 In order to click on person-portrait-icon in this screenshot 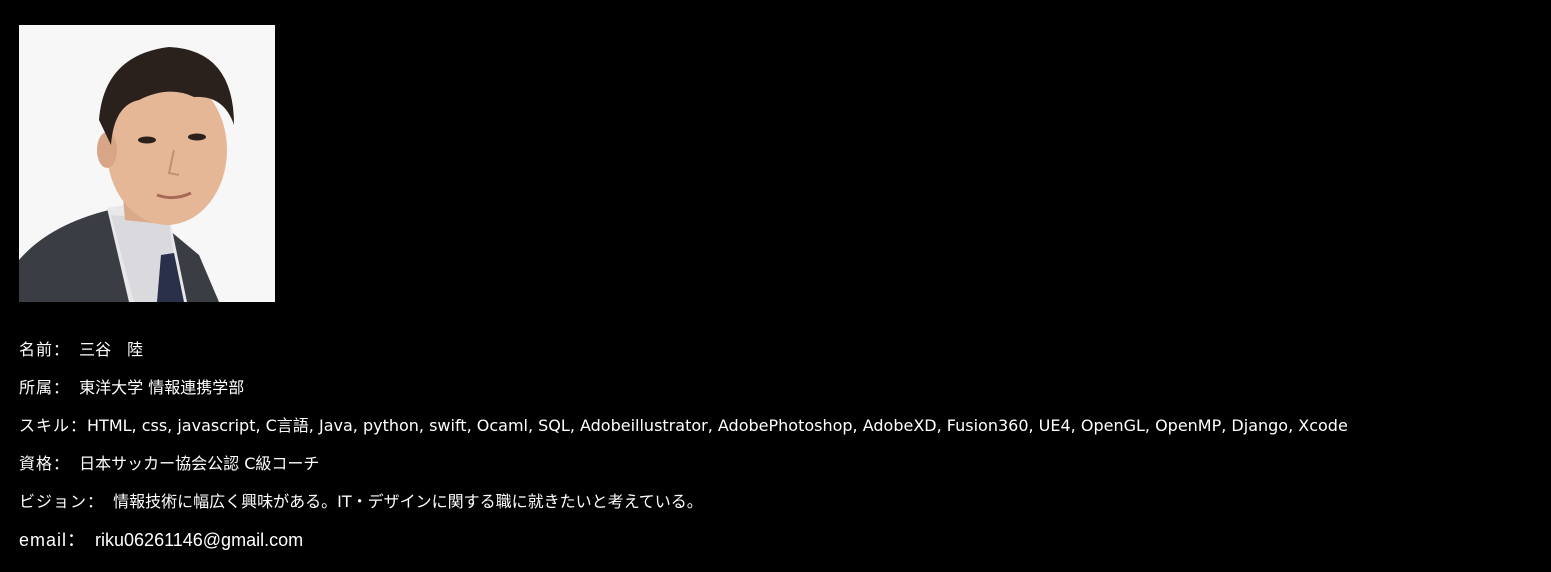, I will do `click(147, 163)`.